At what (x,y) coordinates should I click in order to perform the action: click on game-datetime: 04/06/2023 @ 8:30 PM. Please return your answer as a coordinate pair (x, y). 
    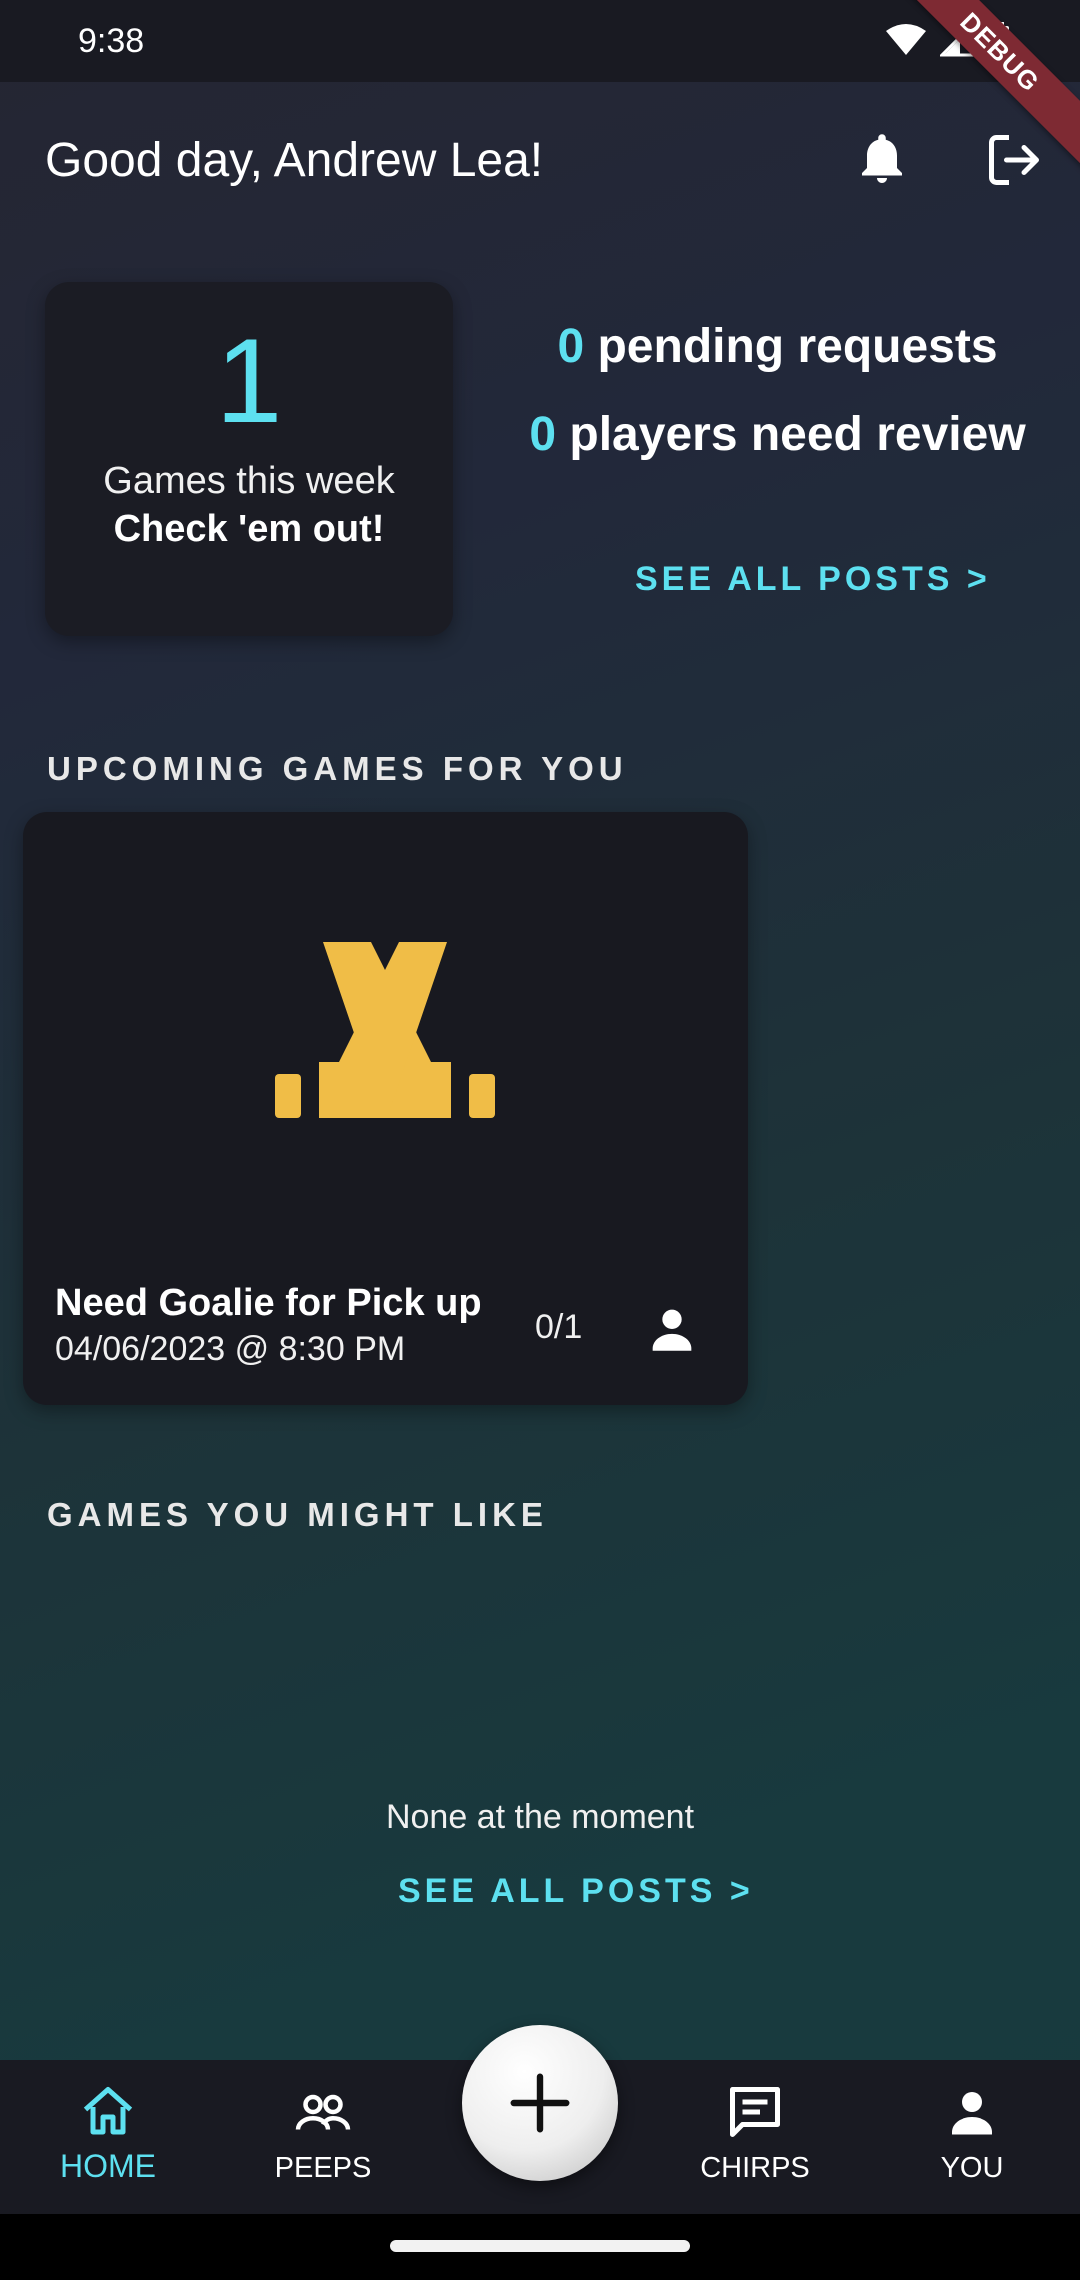
    Looking at the image, I should click on (230, 1349).